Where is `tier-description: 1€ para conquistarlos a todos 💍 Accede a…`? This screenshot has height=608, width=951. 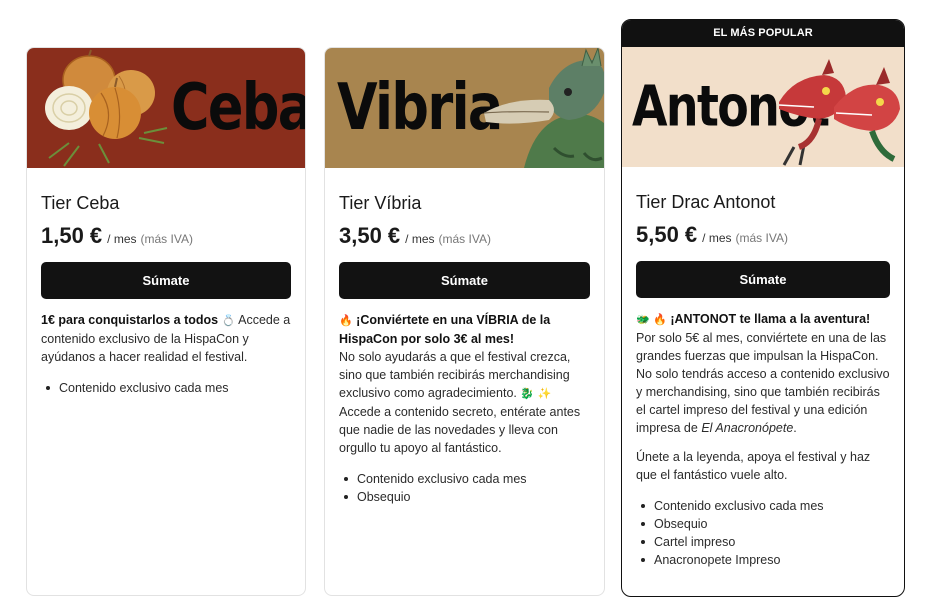 tier-description: 1€ para conquistarlos a todos 💍 Accede a… is located at coordinates (166, 338).